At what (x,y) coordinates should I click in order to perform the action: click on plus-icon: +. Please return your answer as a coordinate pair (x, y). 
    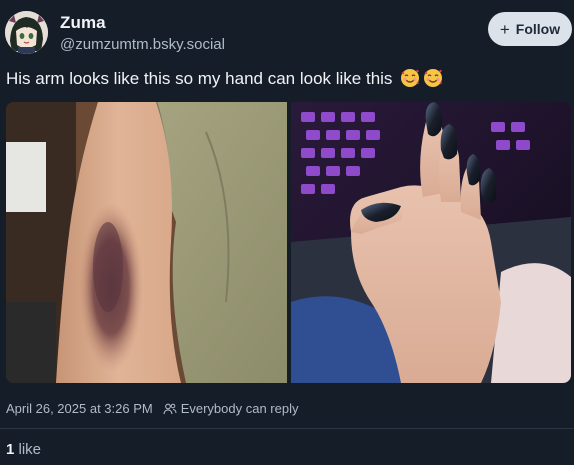
    Looking at the image, I should click on (504, 29).